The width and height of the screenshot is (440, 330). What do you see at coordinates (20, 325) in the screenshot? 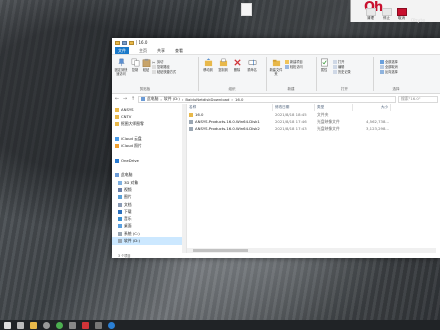
I see `search-icon` at bounding box center [20, 325].